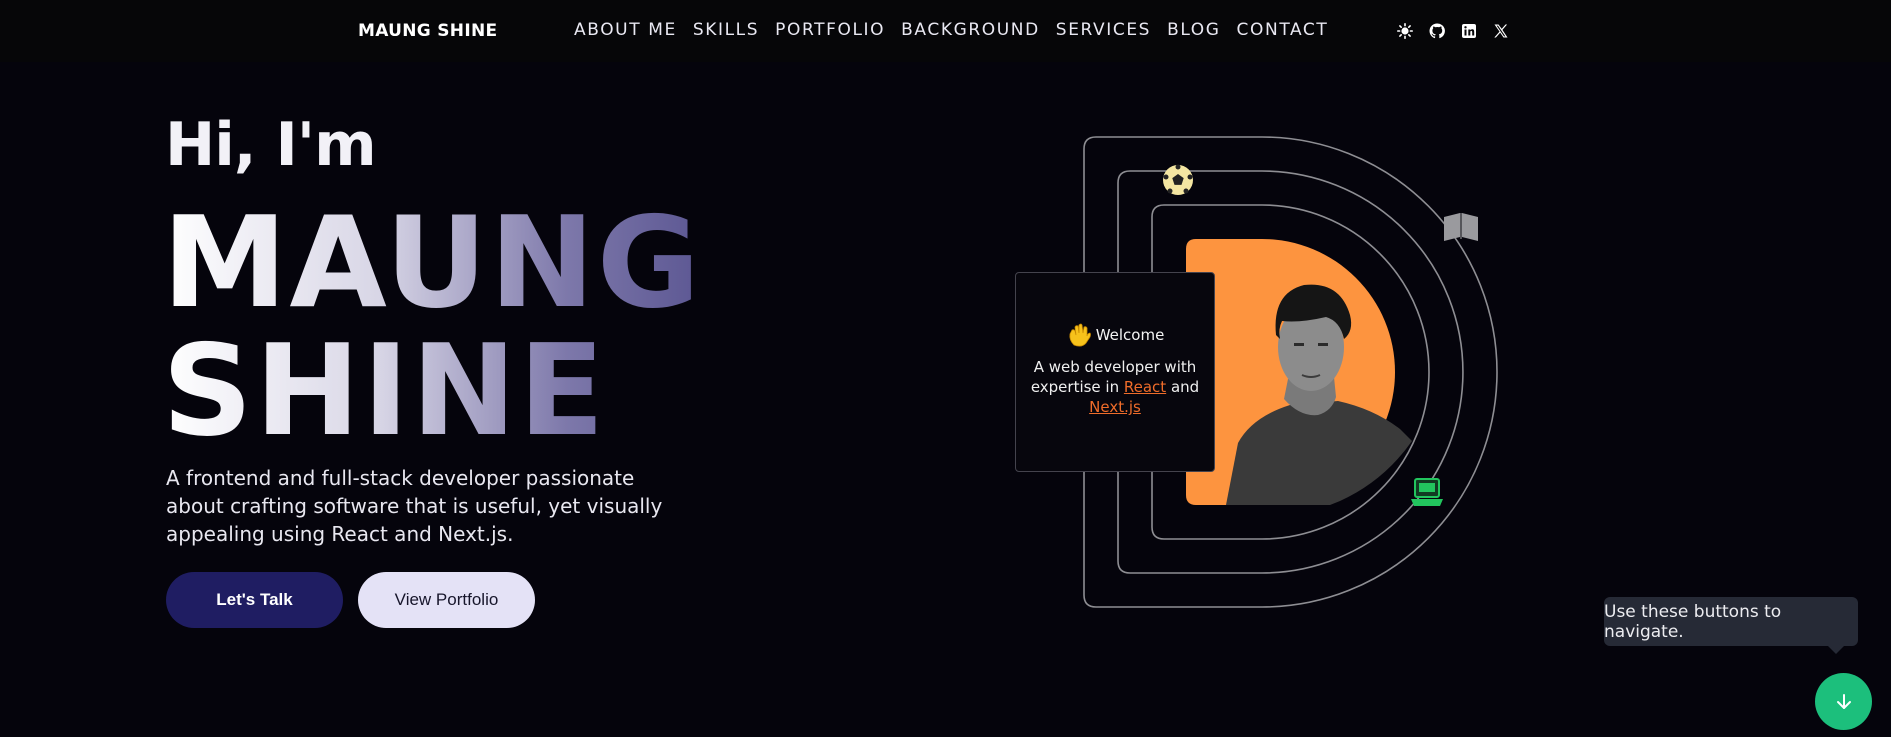 The height and width of the screenshot is (737, 1891). What do you see at coordinates (1193, 30) in the screenshot?
I see `nav-link-blog: BLOG` at bounding box center [1193, 30].